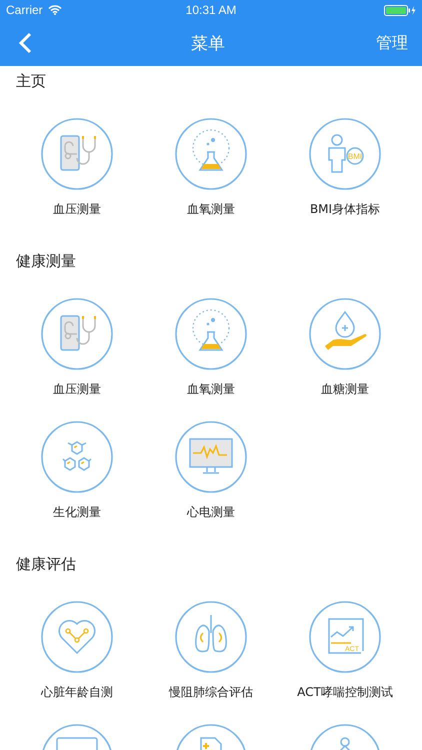 The height and width of the screenshot is (750, 422). What do you see at coordinates (208, 43) in the screenshot?
I see `nav-title: 菜单` at bounding box center [208, 43].